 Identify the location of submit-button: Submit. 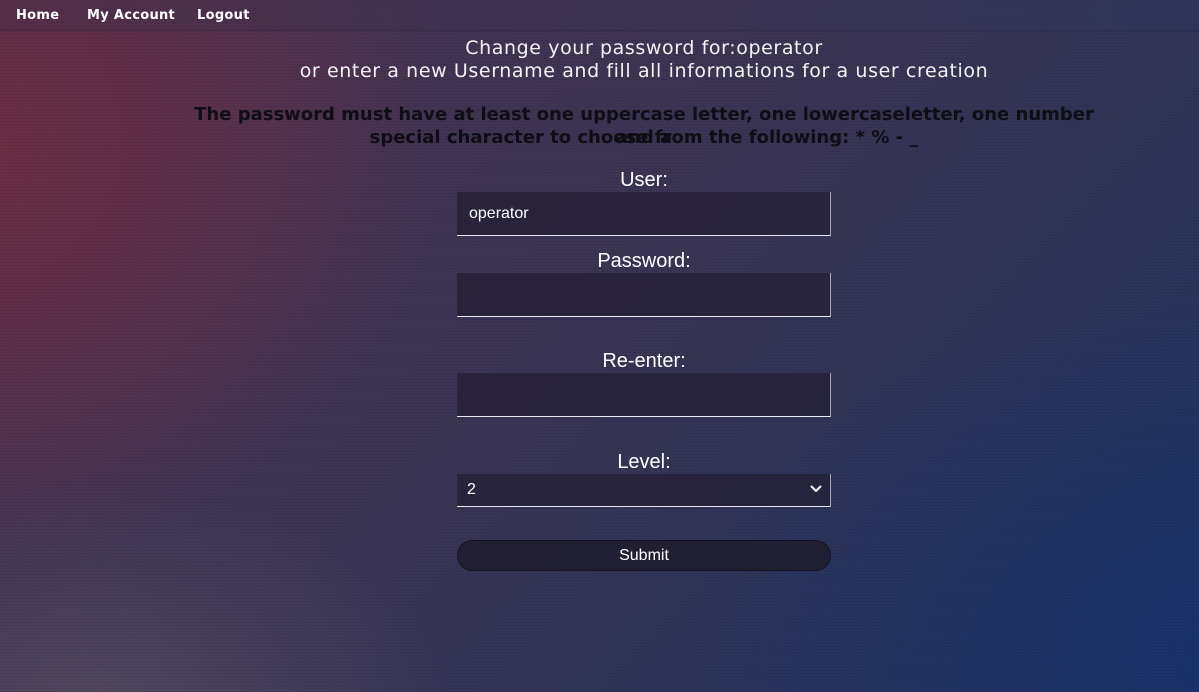
(644, 555).